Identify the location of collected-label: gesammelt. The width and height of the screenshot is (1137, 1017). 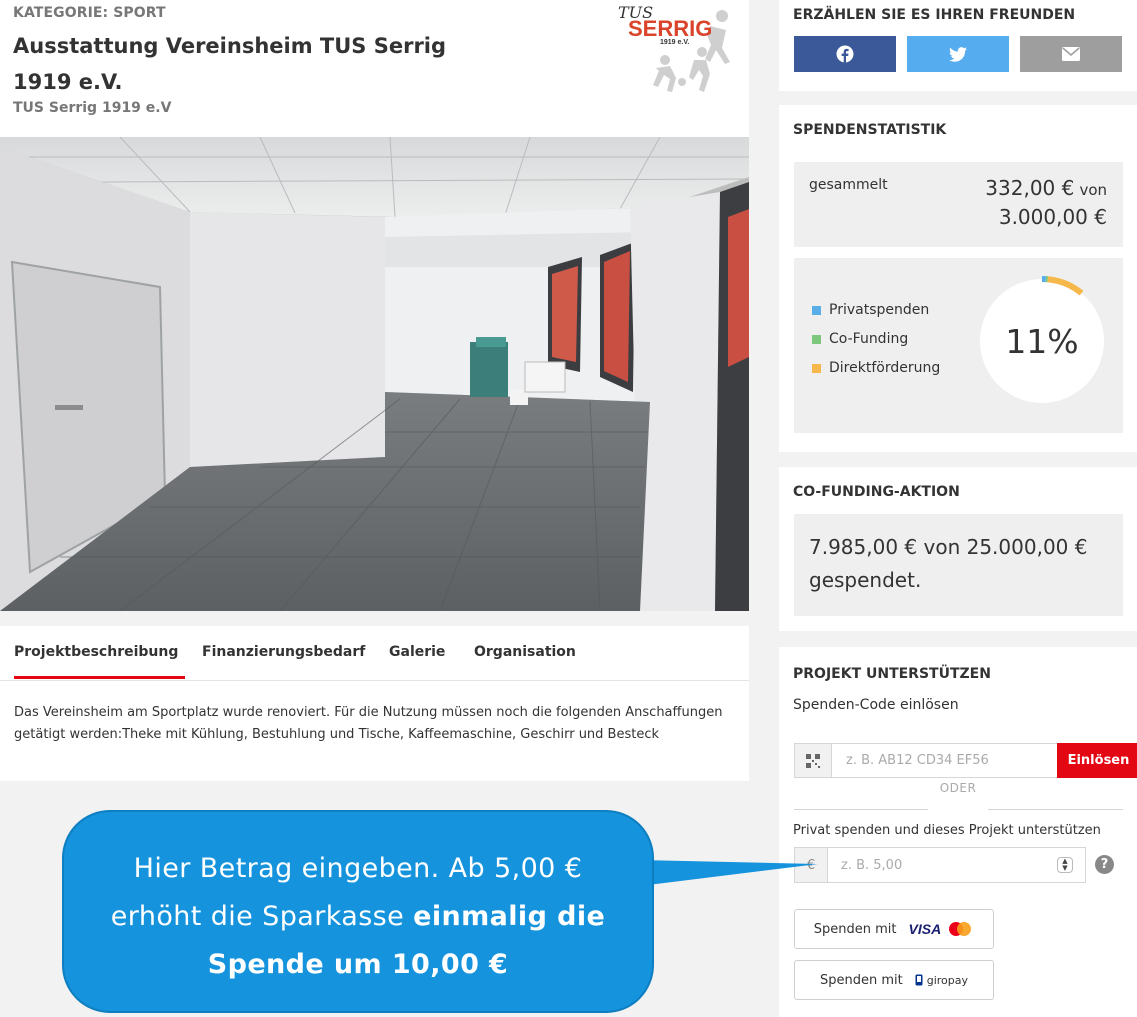
(848, 185).